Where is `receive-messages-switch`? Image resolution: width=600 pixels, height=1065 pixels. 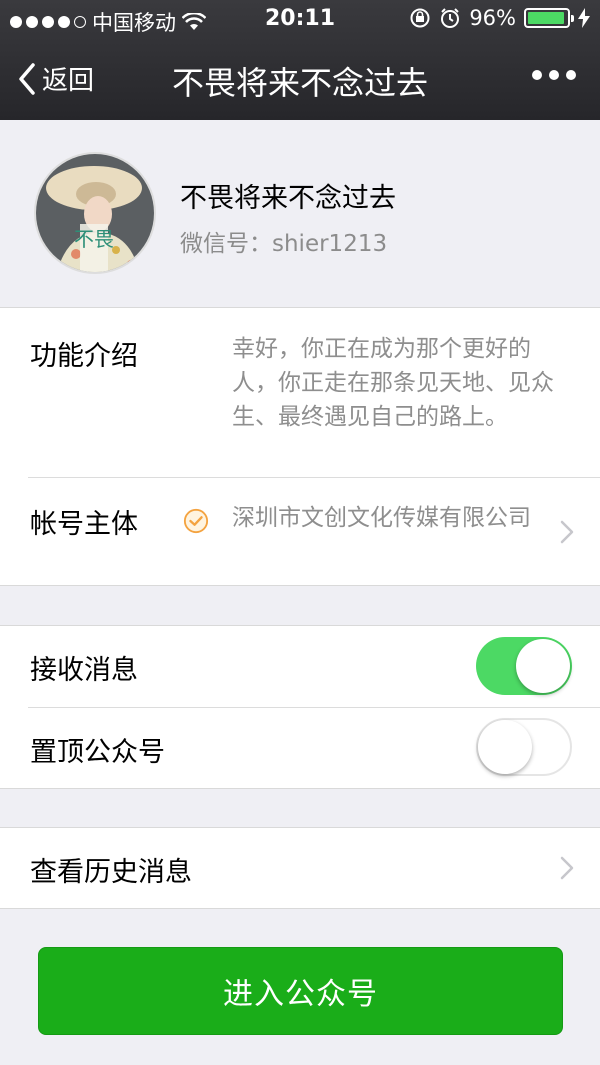 receive-messages-switch is located at coordinates (524, 666).